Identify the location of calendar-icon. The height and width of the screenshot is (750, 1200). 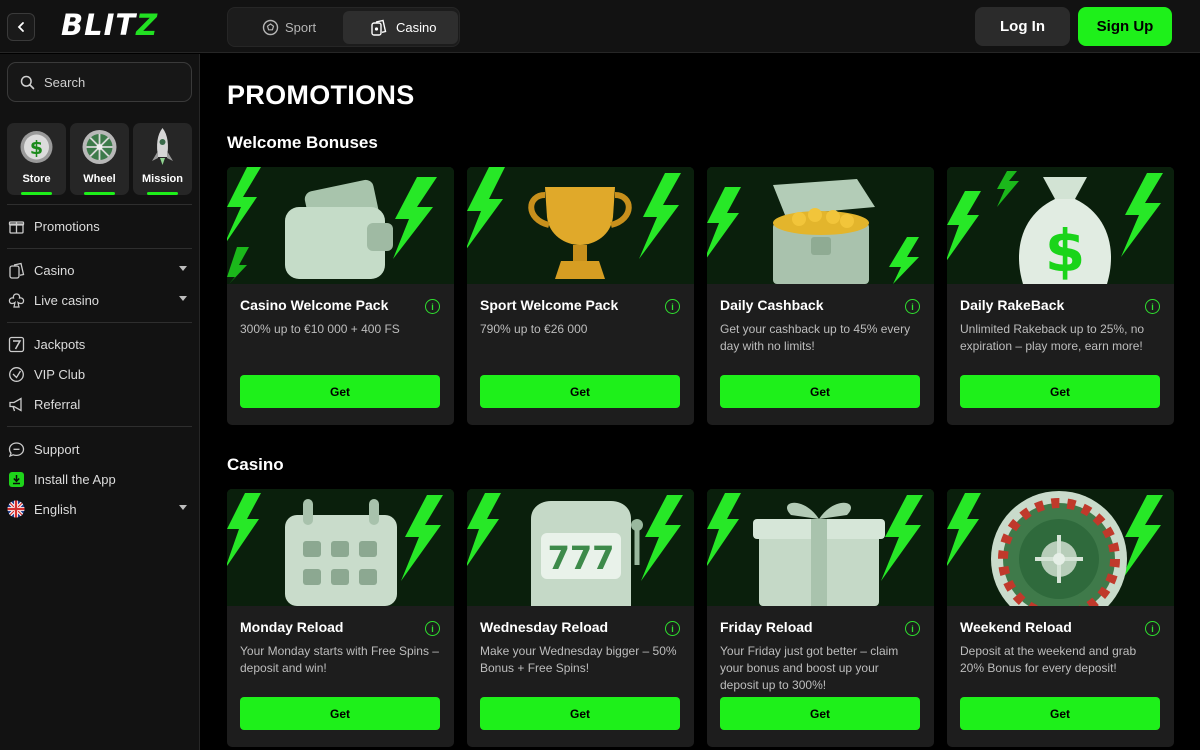
(340, 547).